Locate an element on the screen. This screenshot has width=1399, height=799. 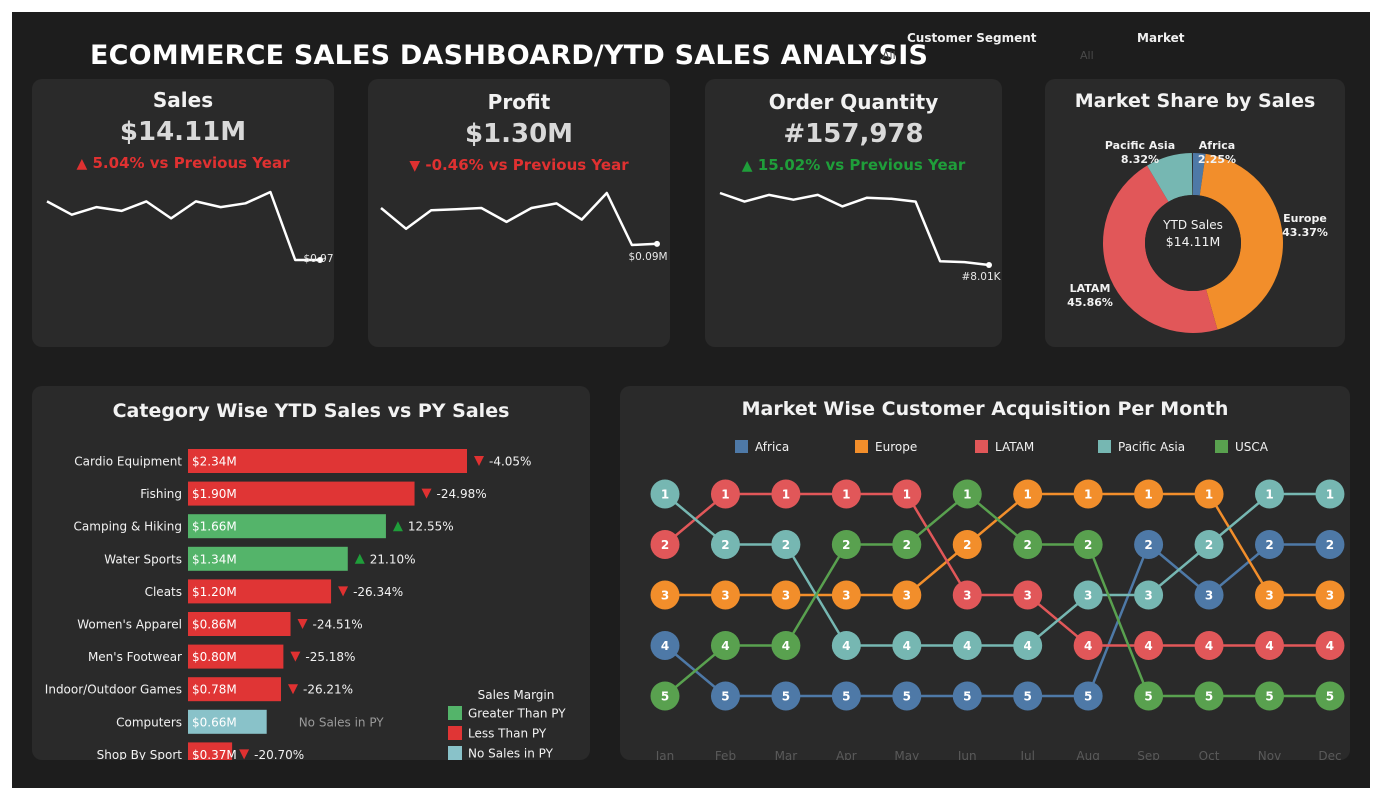
point-label-africa-oct: 3 is located at coordinates (1209, 596).